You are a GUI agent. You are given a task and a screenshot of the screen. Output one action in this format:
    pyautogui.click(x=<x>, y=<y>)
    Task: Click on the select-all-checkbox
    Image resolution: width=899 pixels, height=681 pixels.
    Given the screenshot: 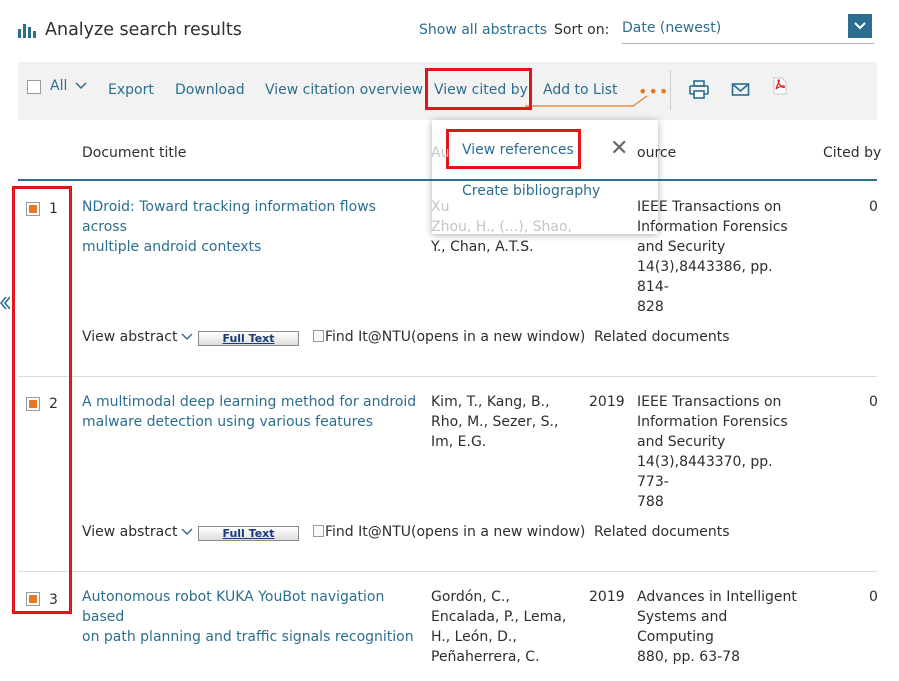 What is the action you would take?
    pyautogui.click(x=34, y=87)
    